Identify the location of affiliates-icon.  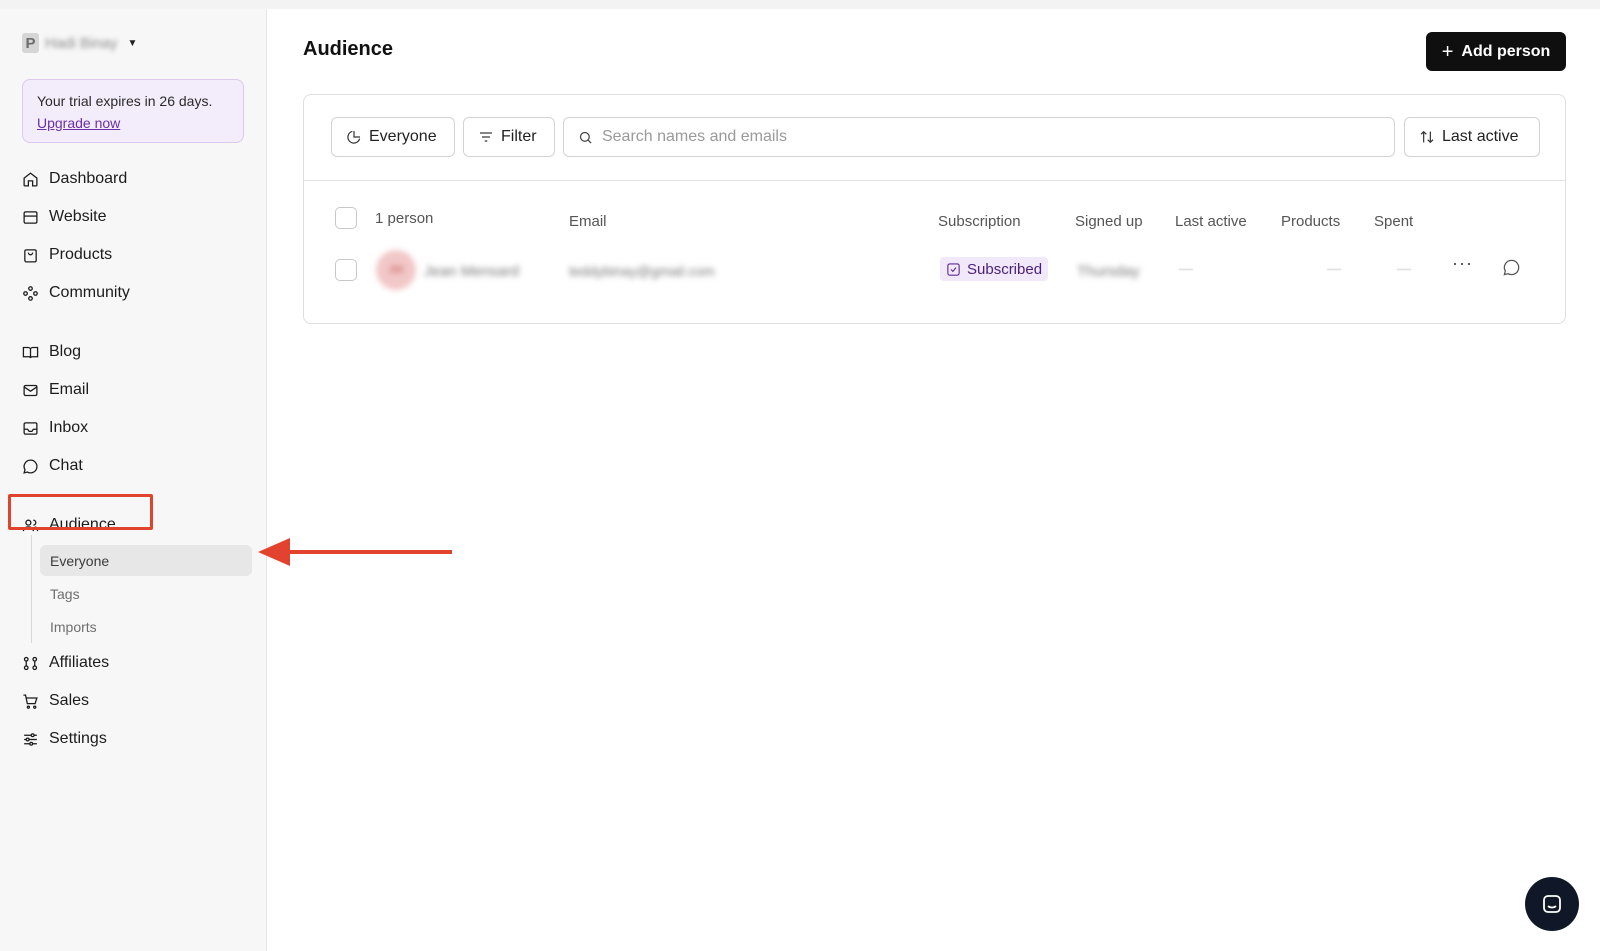
(30, 663).